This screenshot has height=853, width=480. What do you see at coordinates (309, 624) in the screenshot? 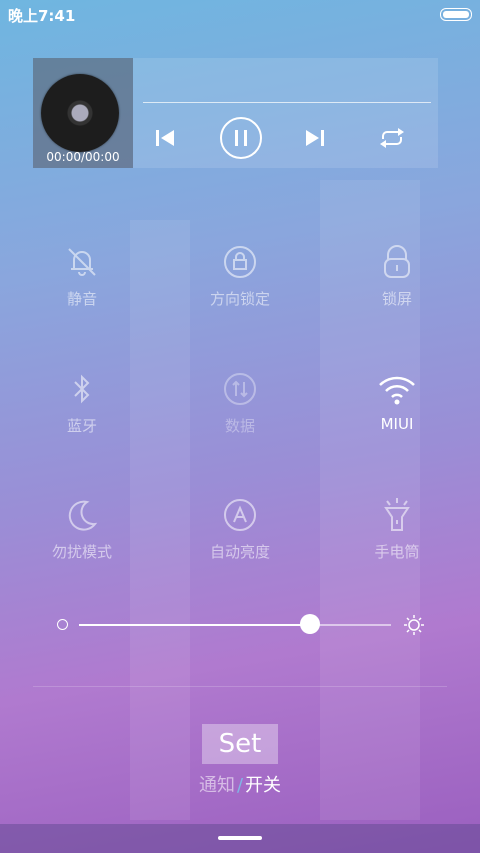
I see `brightness-thumb` at bounding box center [309, 624].